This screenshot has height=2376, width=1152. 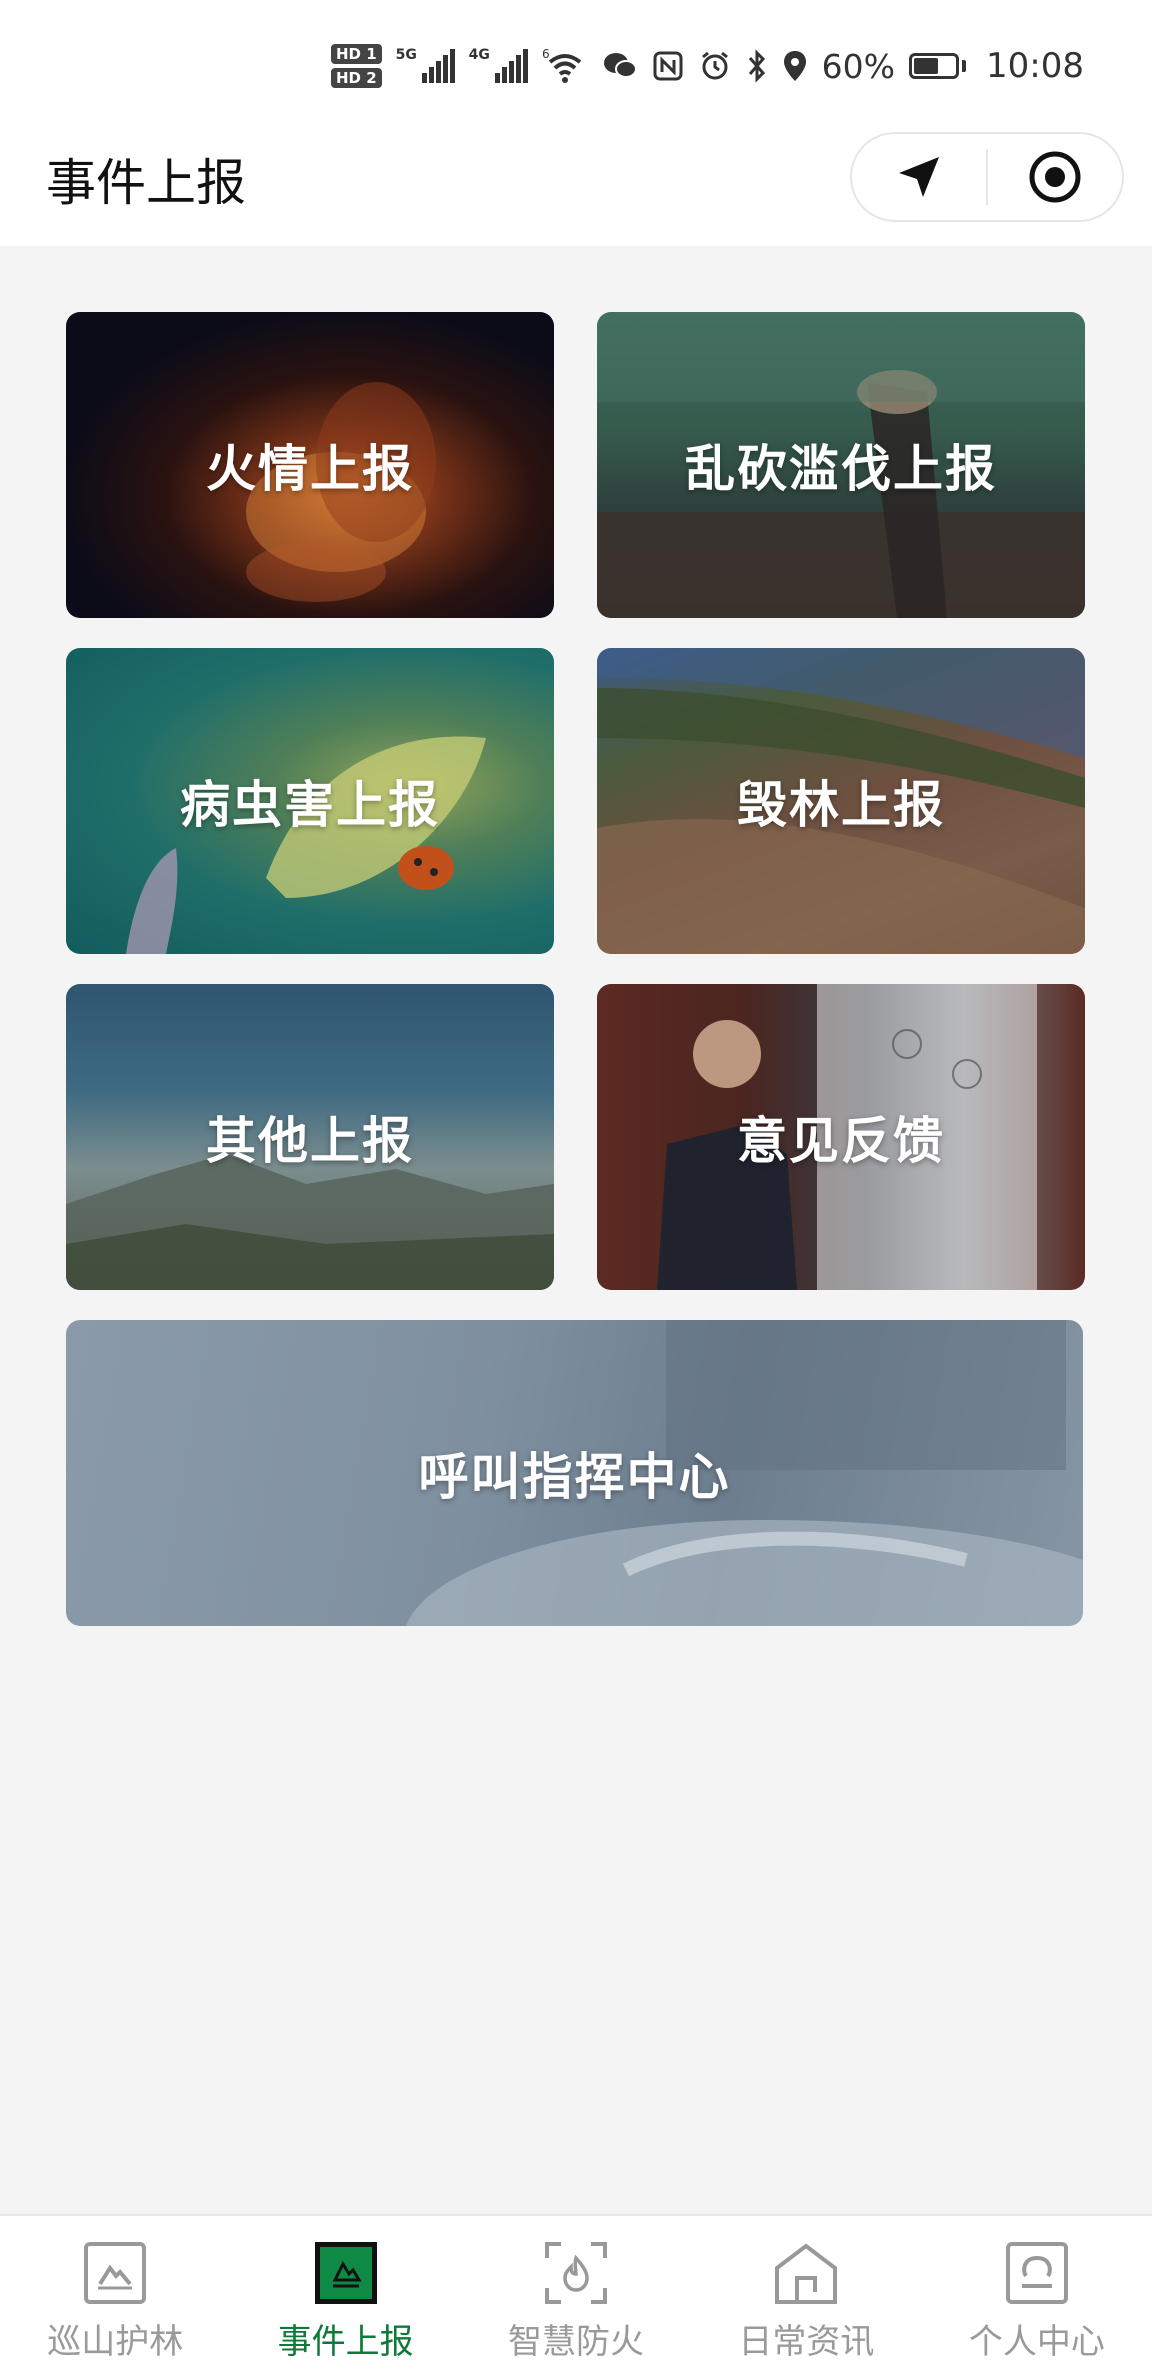 What do you see at coordinates (345, 2342) in the screenshot?
I see `tab-event-report-label: 事件上报` at bounding box center [345, 2342].